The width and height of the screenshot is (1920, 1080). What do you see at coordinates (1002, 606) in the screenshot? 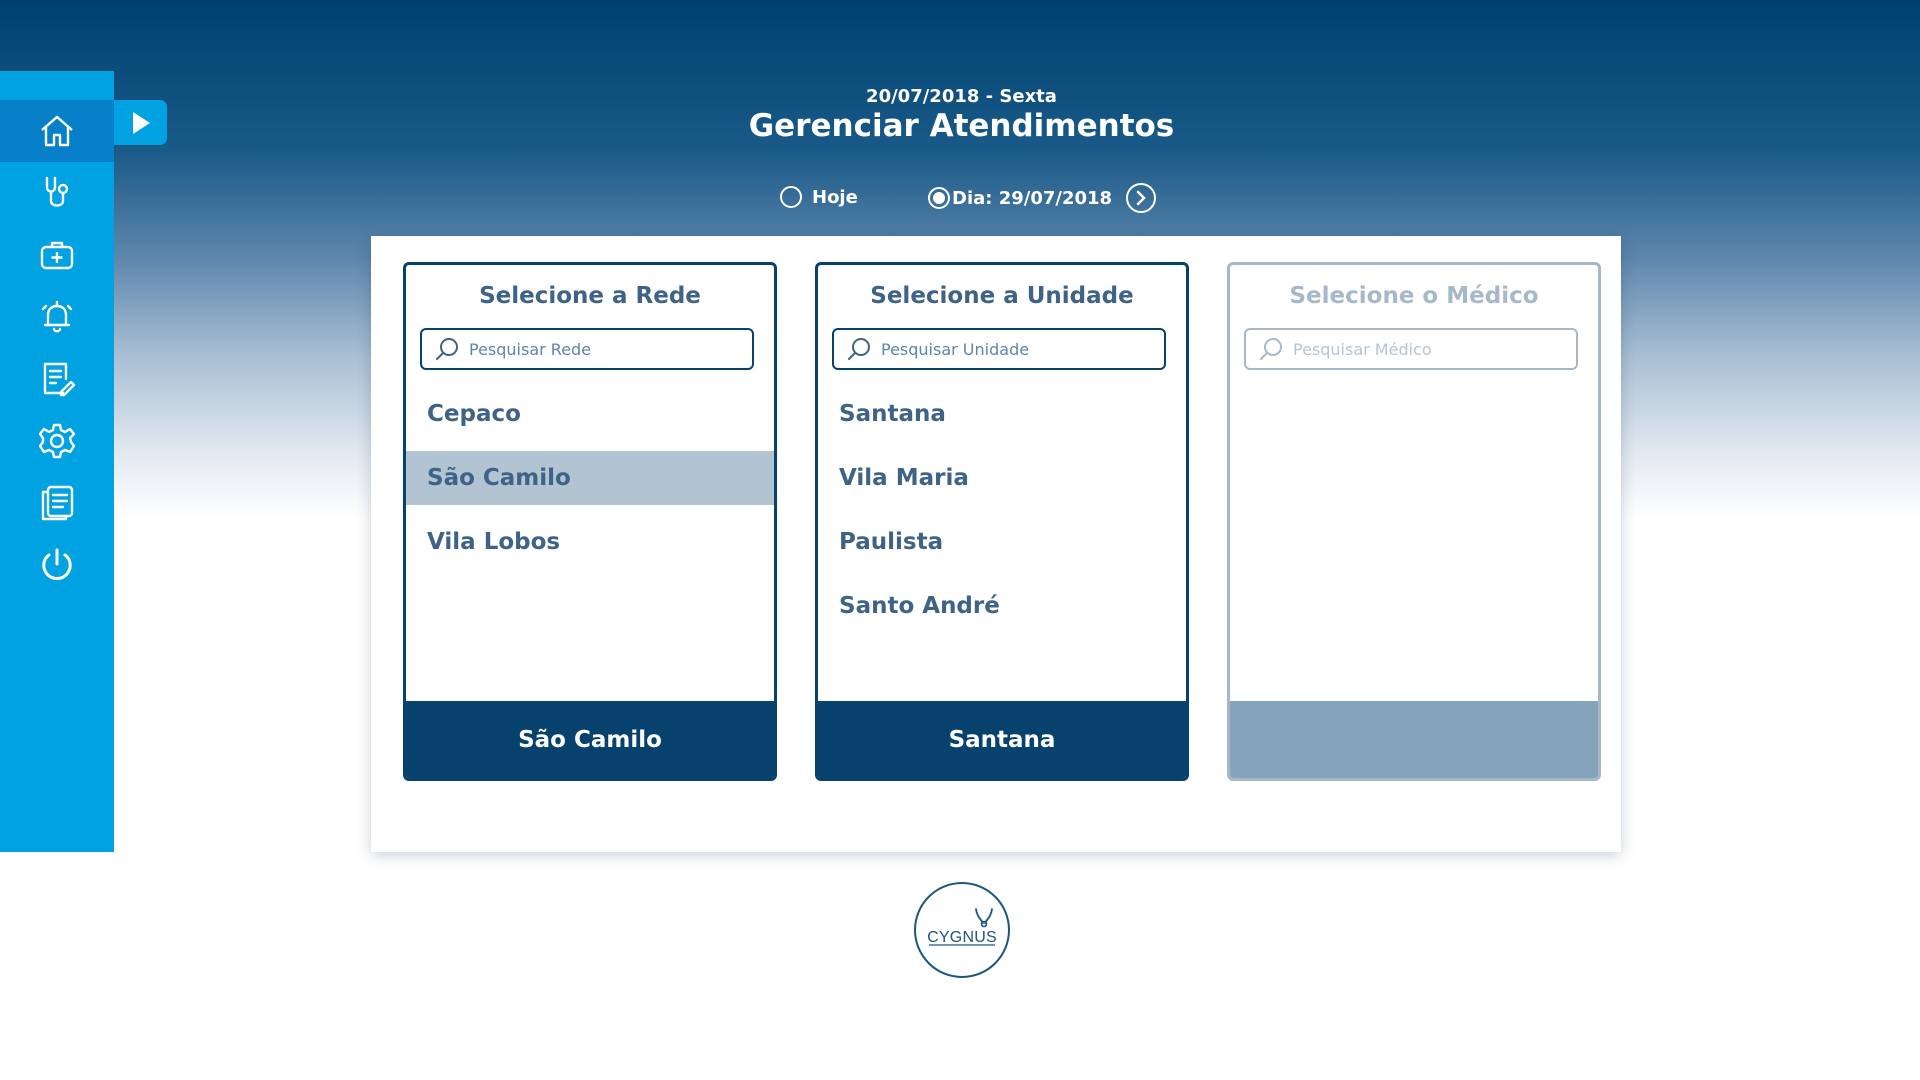
I see `list-item: Santo André` at bounding box center [1002, 606].